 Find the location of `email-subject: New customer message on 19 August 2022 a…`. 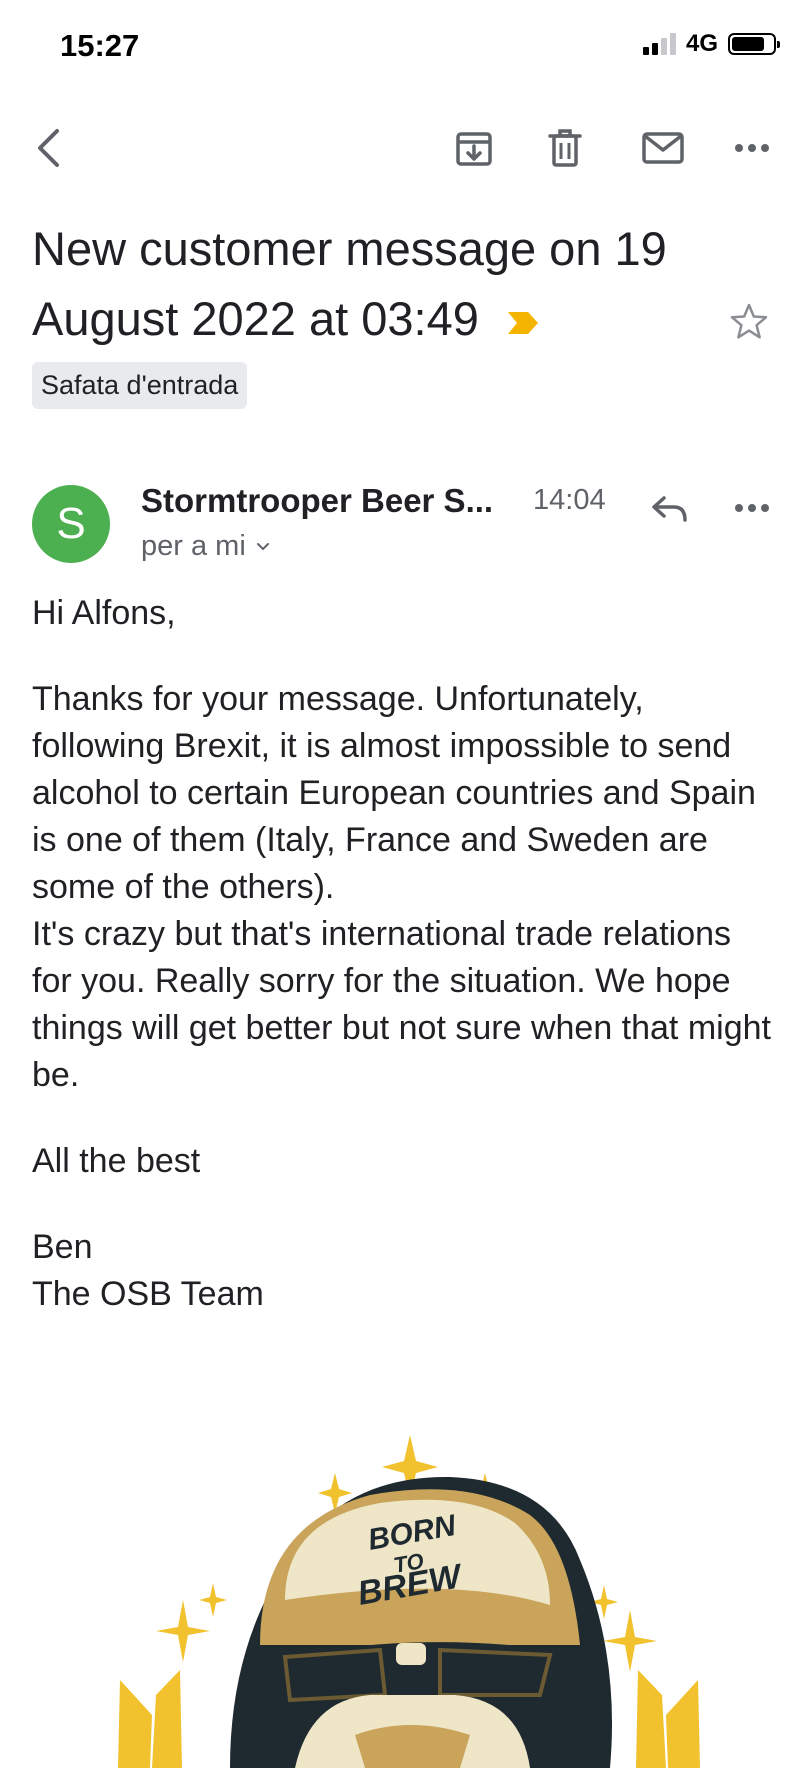

email-subject: New customer message on 19 August 2022 a… is located at coordinates (382, 284).